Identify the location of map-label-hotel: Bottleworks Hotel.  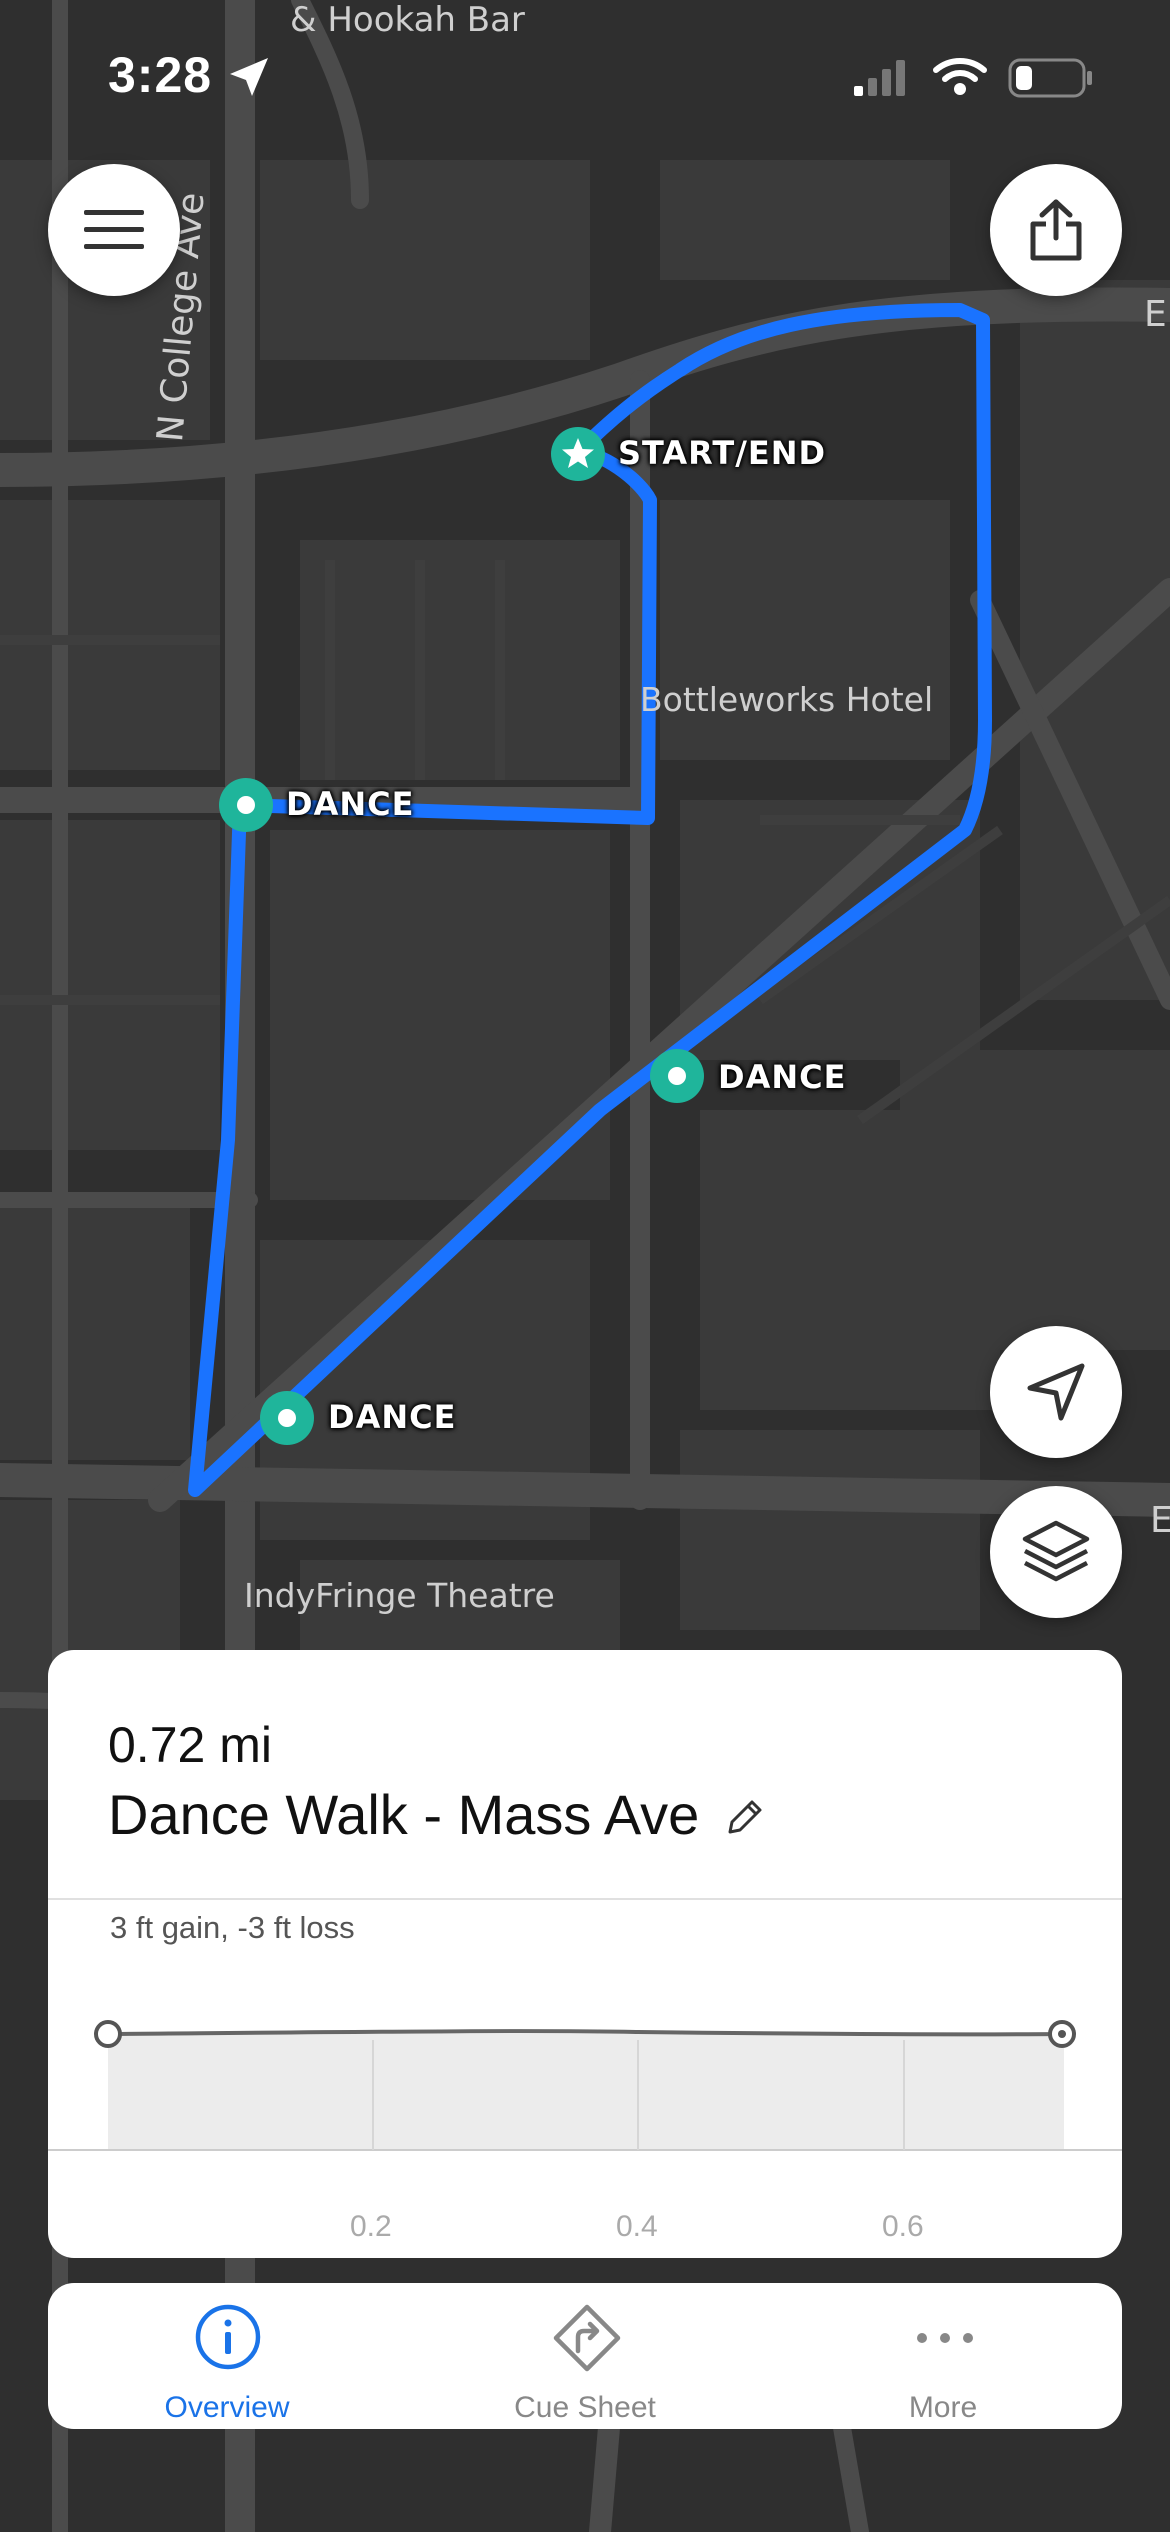
(787, 699).